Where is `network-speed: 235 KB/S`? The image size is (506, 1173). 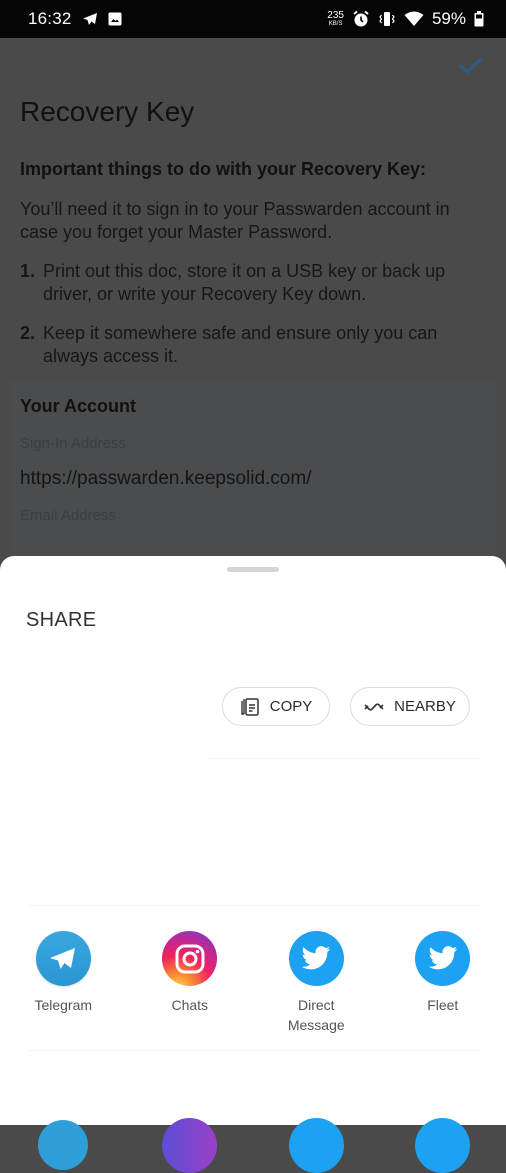 network-speed: 235 KB/S is located at coordinates (335, 19).